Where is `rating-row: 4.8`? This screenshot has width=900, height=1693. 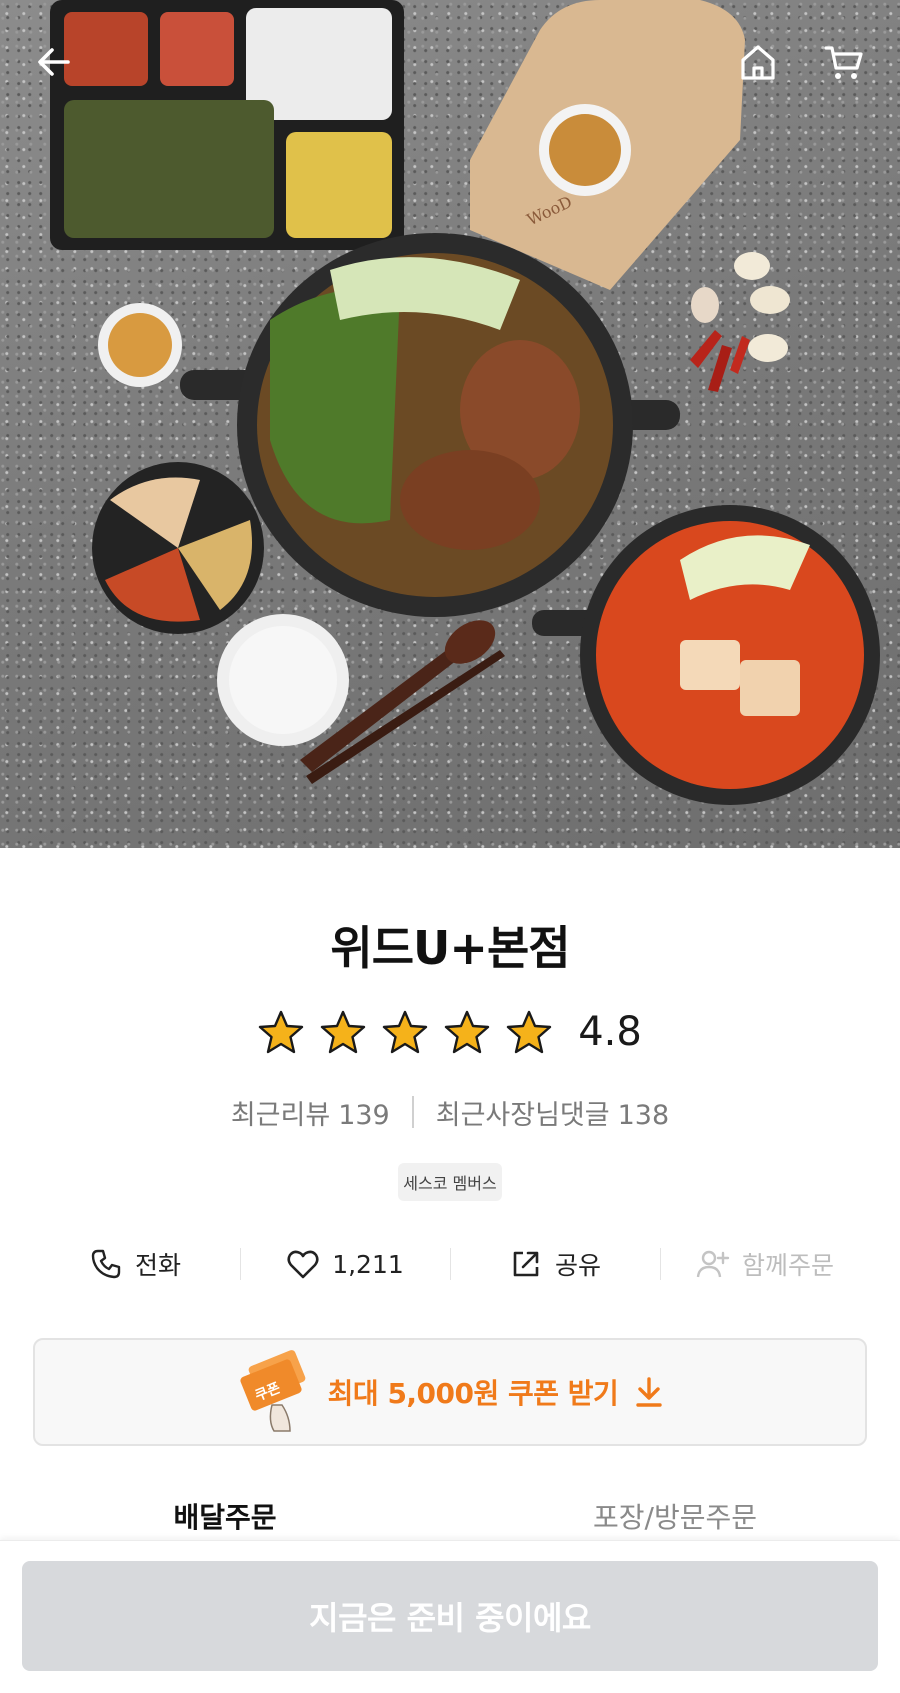 rating-row: 4.8 is located at coordinates (450, 1032).